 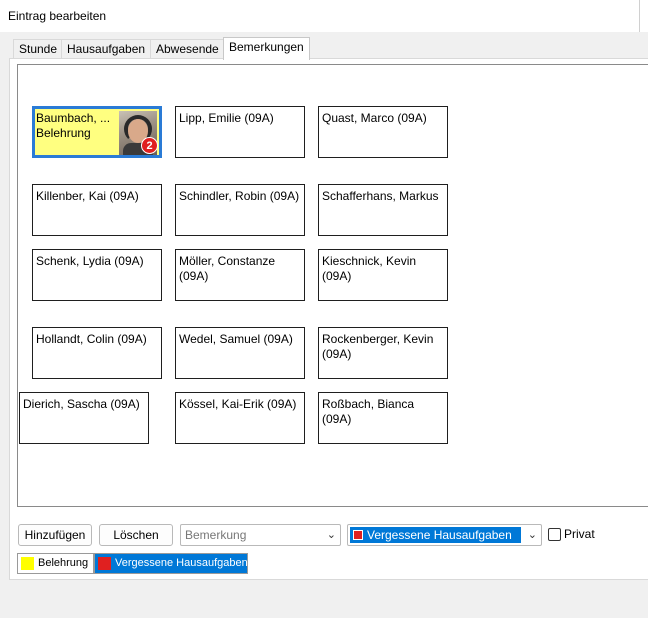 What do you see at coordinates (97, 210) in the screenshot?
I see `student-card: Killenber, Kai (09A)` at bounding box center [97, 210].